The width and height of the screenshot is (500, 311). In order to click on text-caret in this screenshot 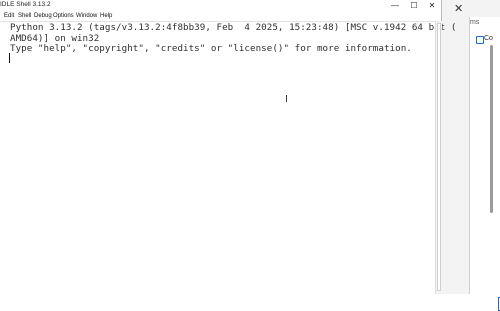, I will do `click(9, 58)`.